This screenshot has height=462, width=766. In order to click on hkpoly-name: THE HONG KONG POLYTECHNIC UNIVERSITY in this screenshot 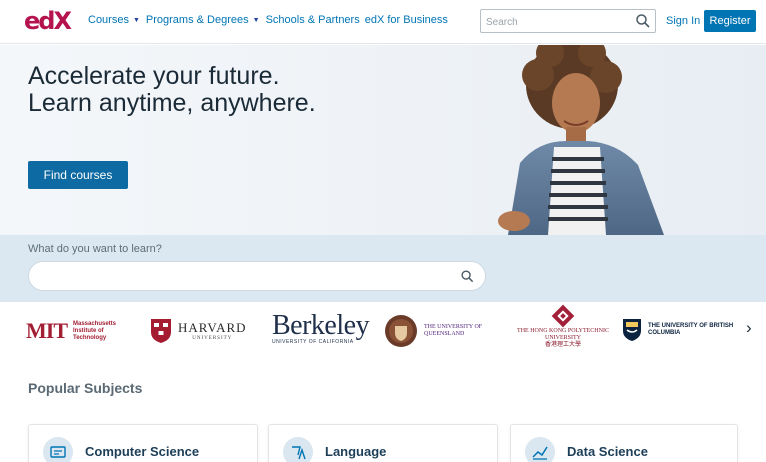, I will do `click(563, 334)`.